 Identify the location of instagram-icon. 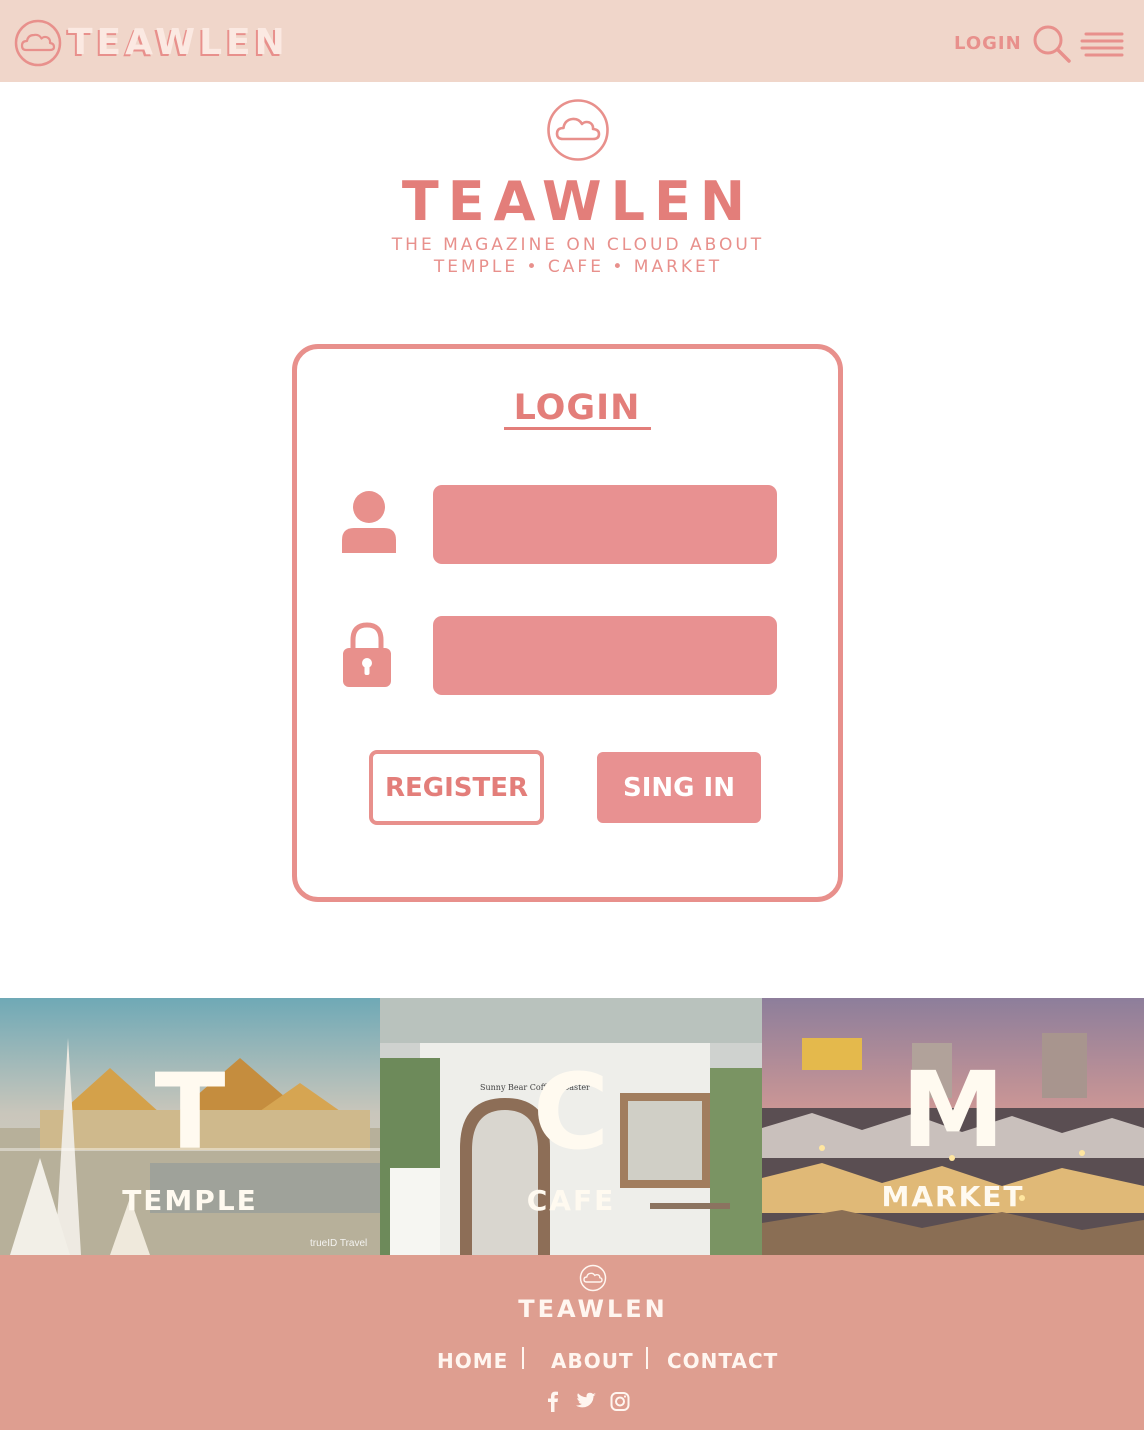
(620, 1401).